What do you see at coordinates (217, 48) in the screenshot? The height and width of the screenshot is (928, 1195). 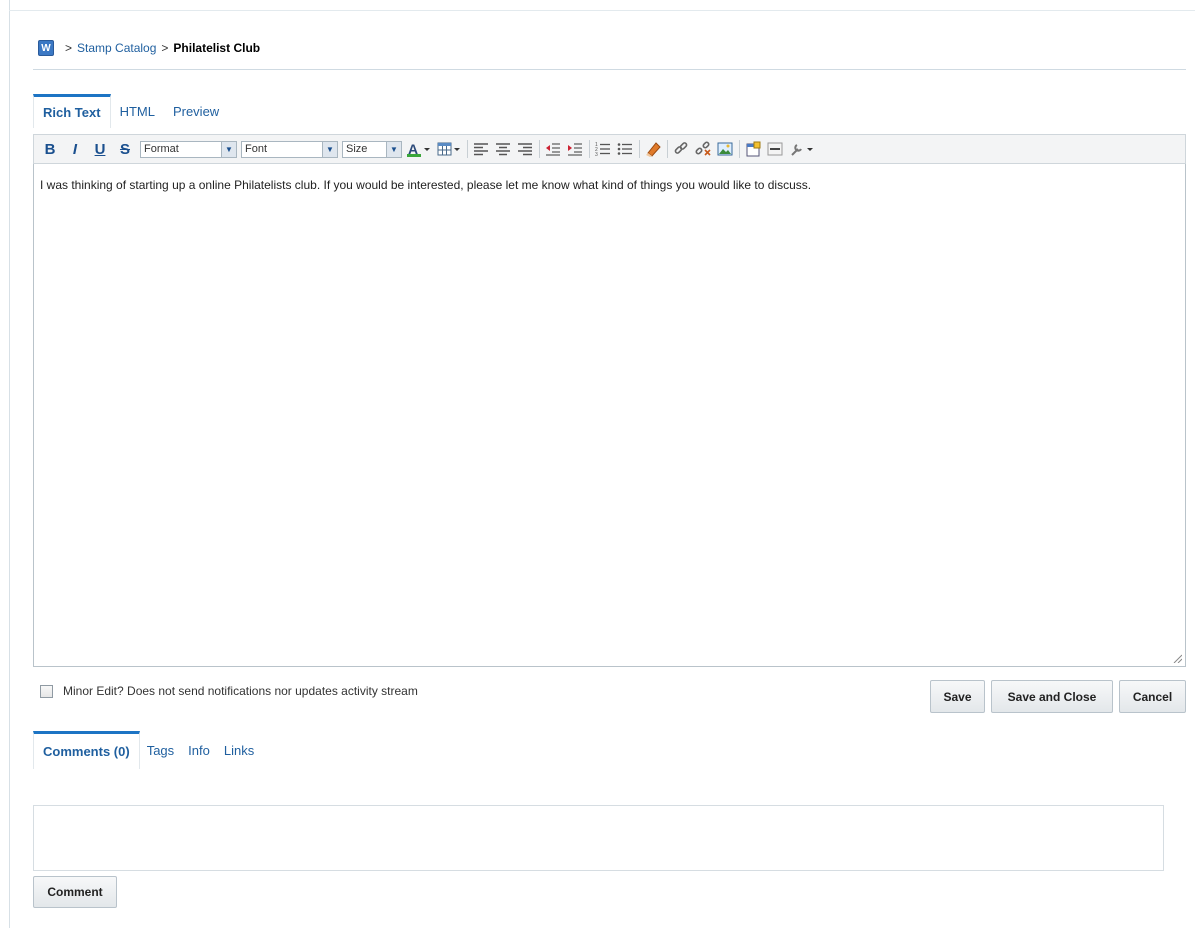 I see `breadcrumb-current: Philatelist Club` at bounding box center [217, 48].